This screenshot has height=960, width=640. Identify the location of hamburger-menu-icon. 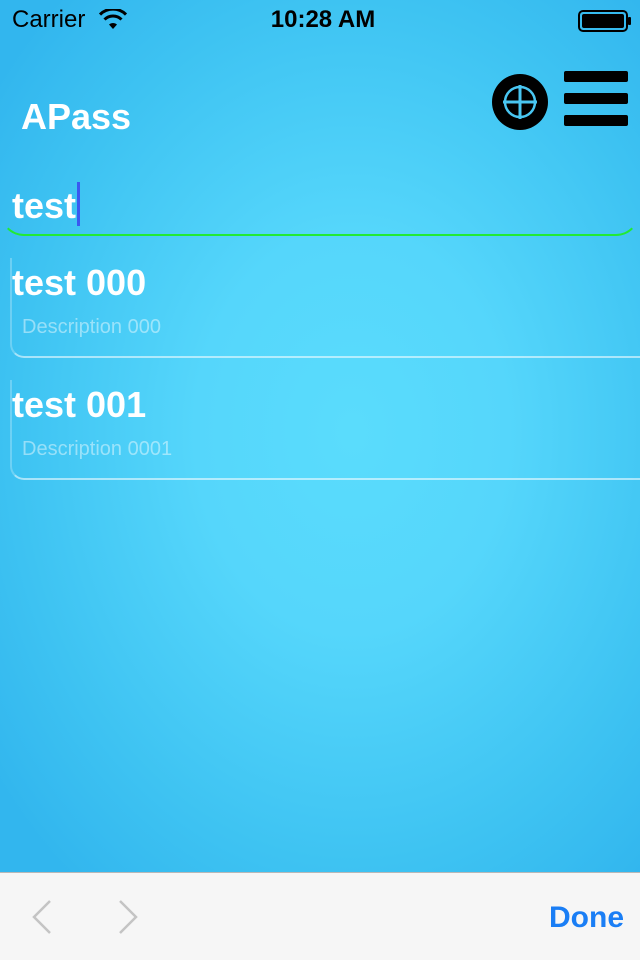
(596, 98).